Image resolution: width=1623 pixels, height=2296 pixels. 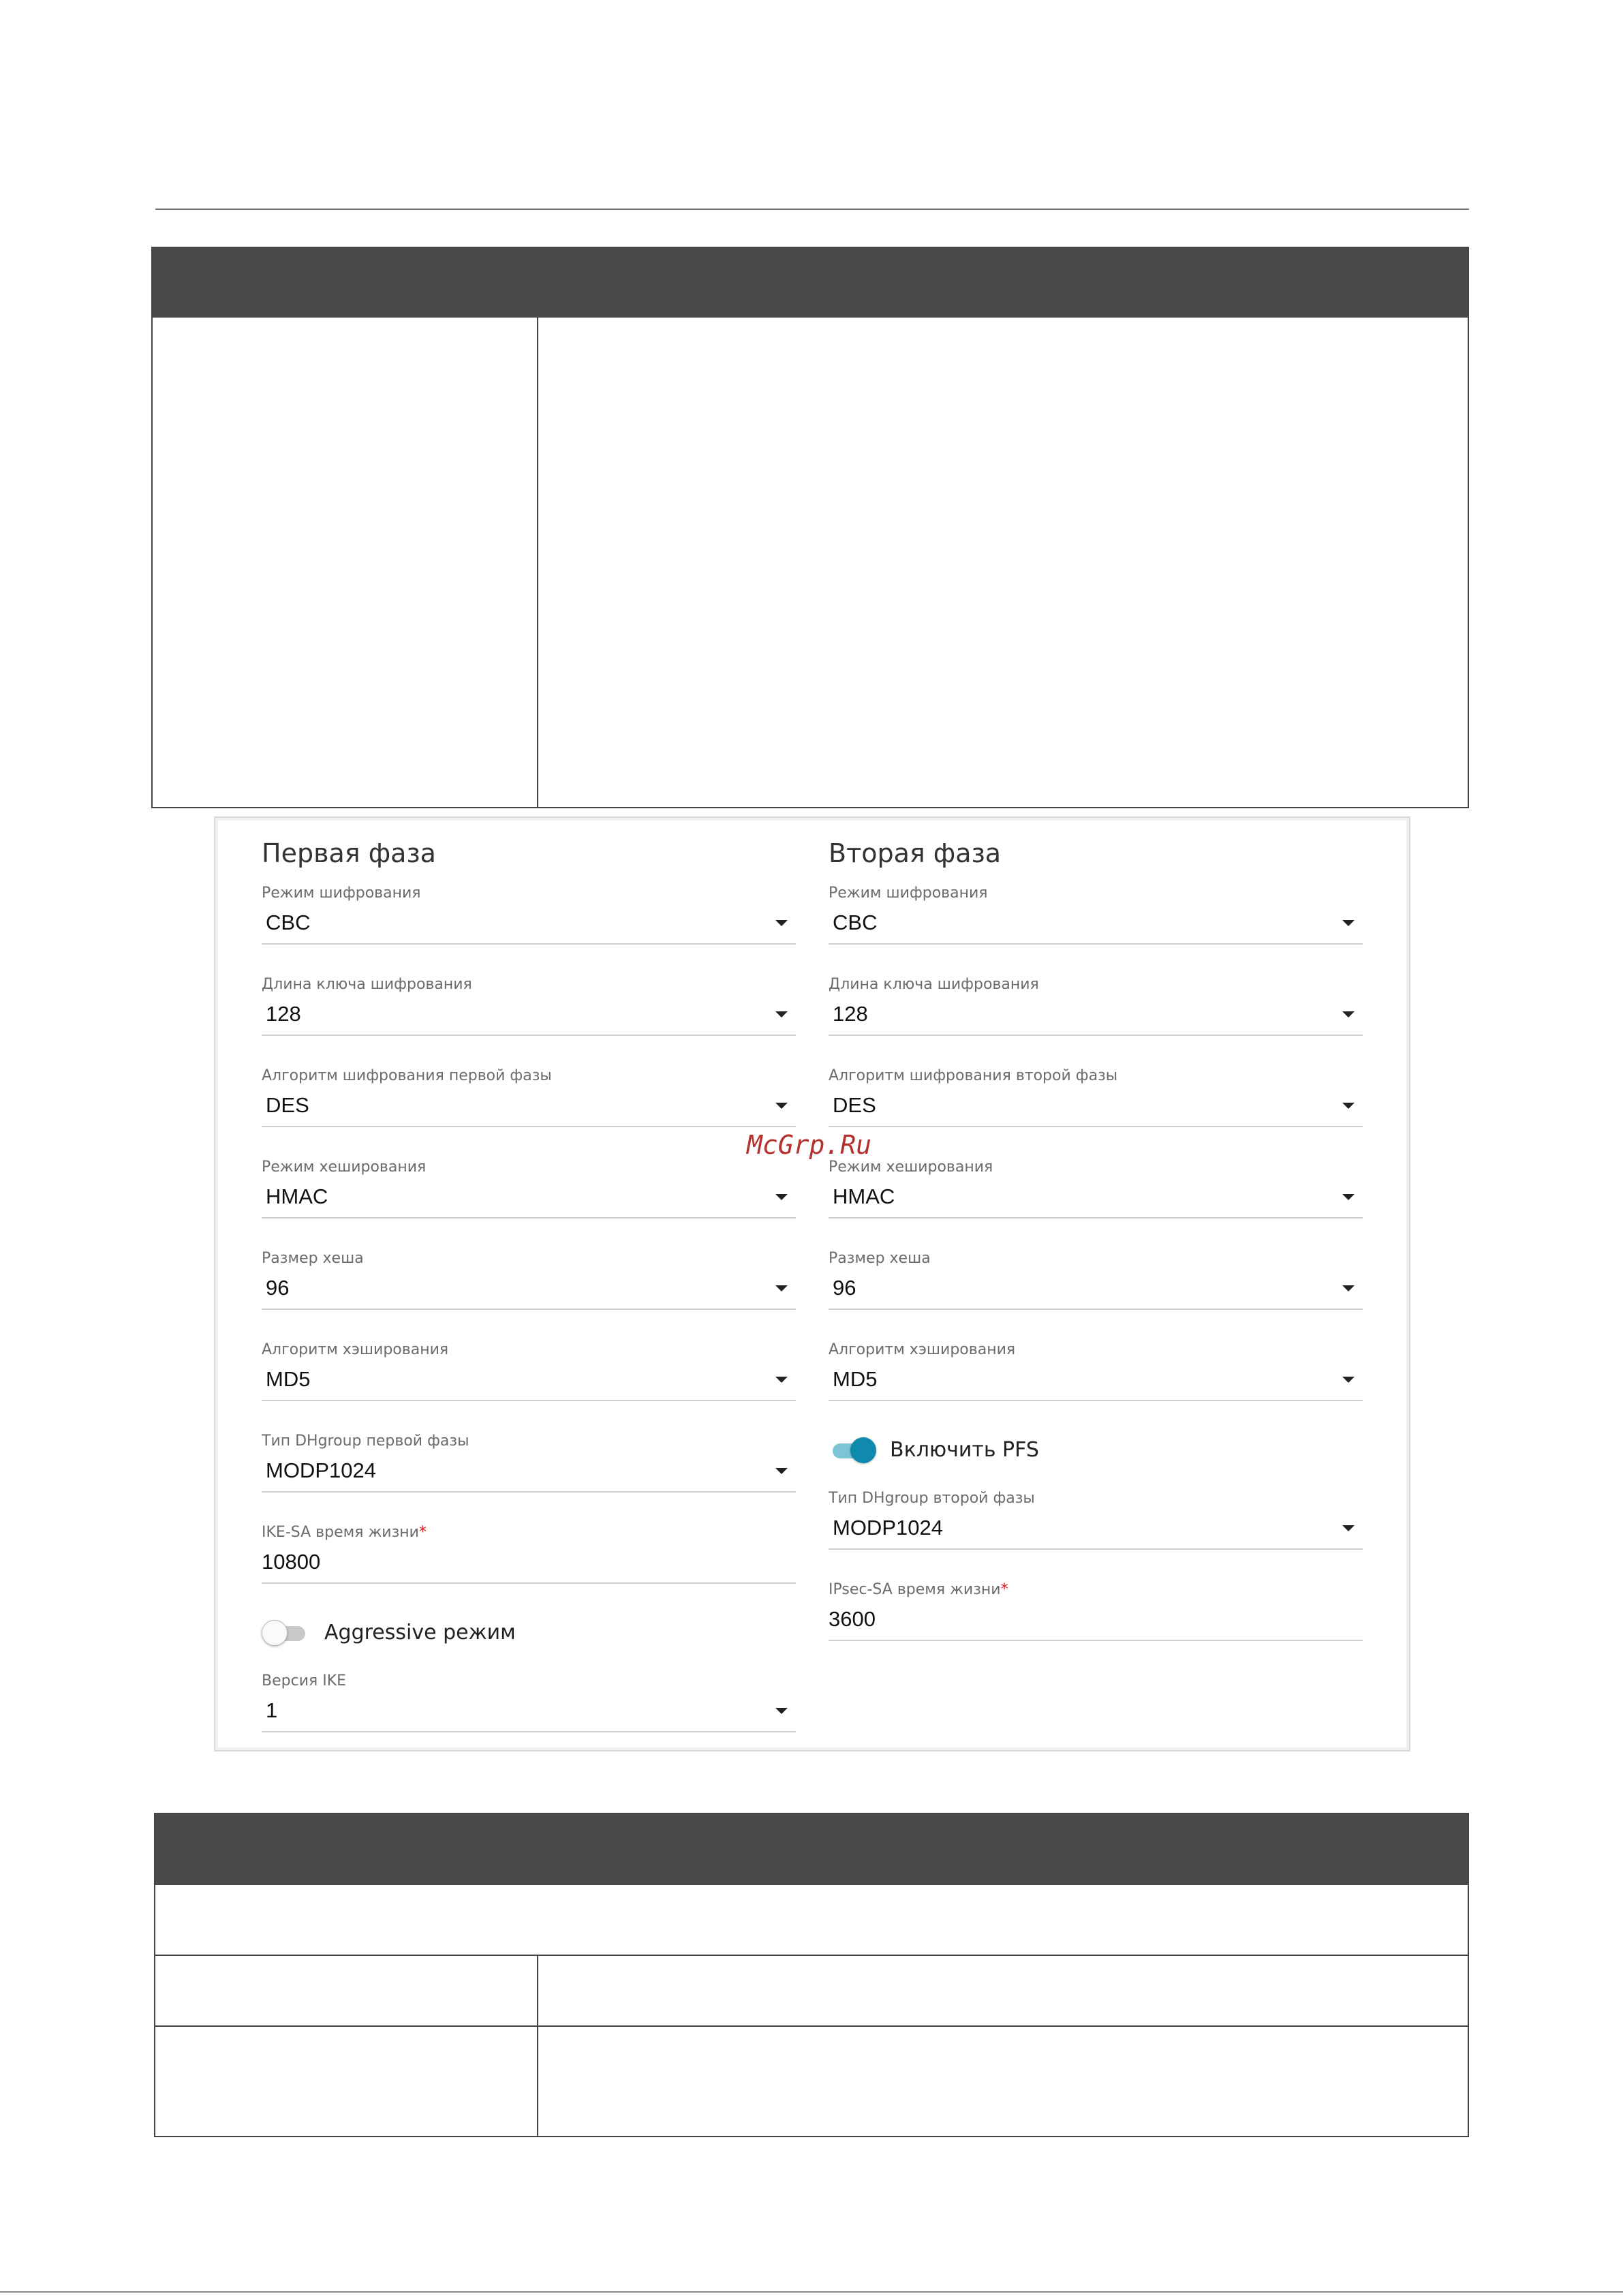 I want to click on phase2-hash-size-select: Размер хеша 96, so click(x=1096, y=1284).